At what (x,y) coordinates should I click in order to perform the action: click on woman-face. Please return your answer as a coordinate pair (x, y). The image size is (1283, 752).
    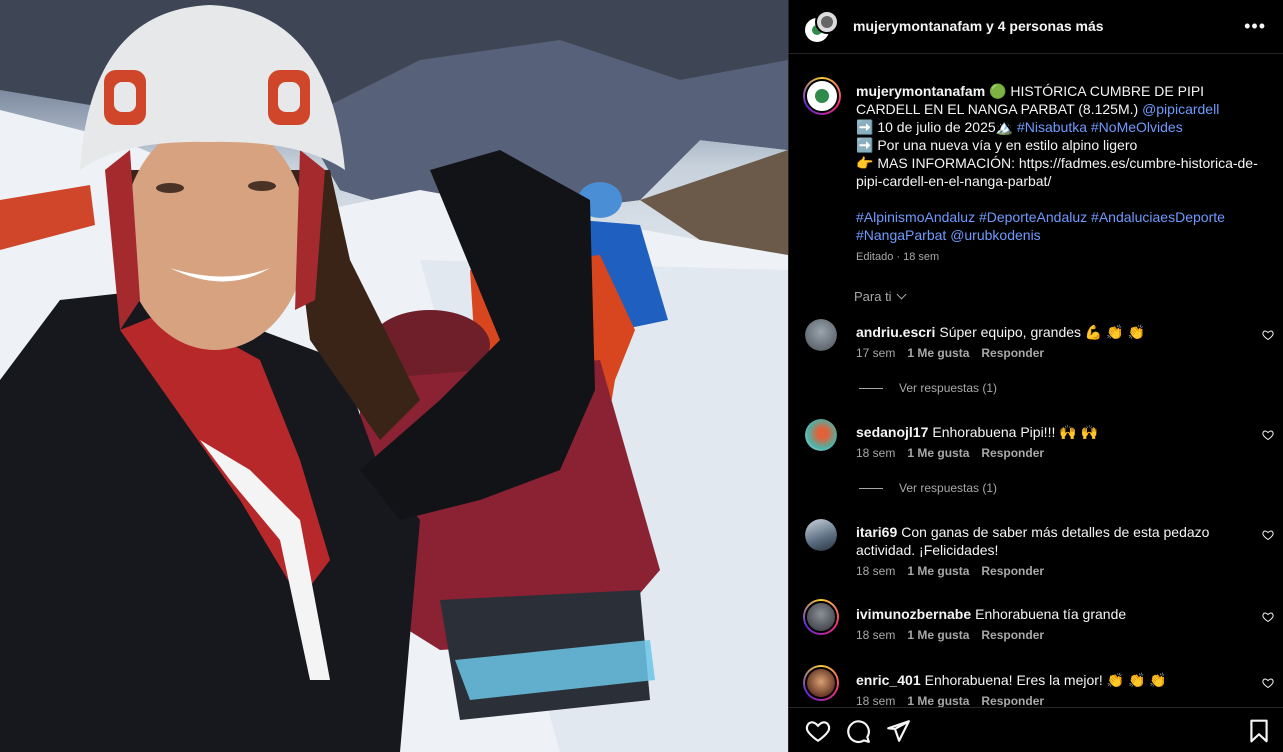
    Looking at the image, I should click on (215, 235).